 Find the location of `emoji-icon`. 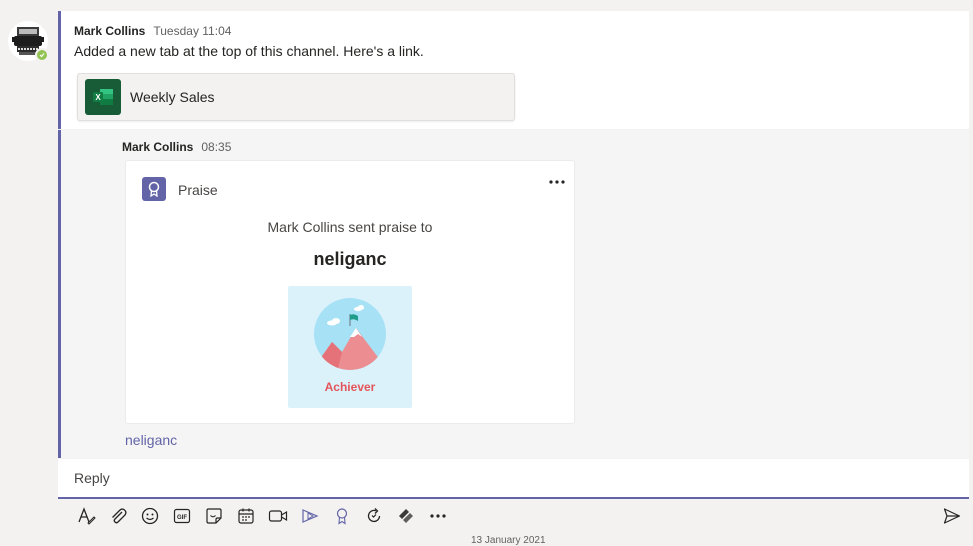

emoji-icon is located at coordinates (150, 516).